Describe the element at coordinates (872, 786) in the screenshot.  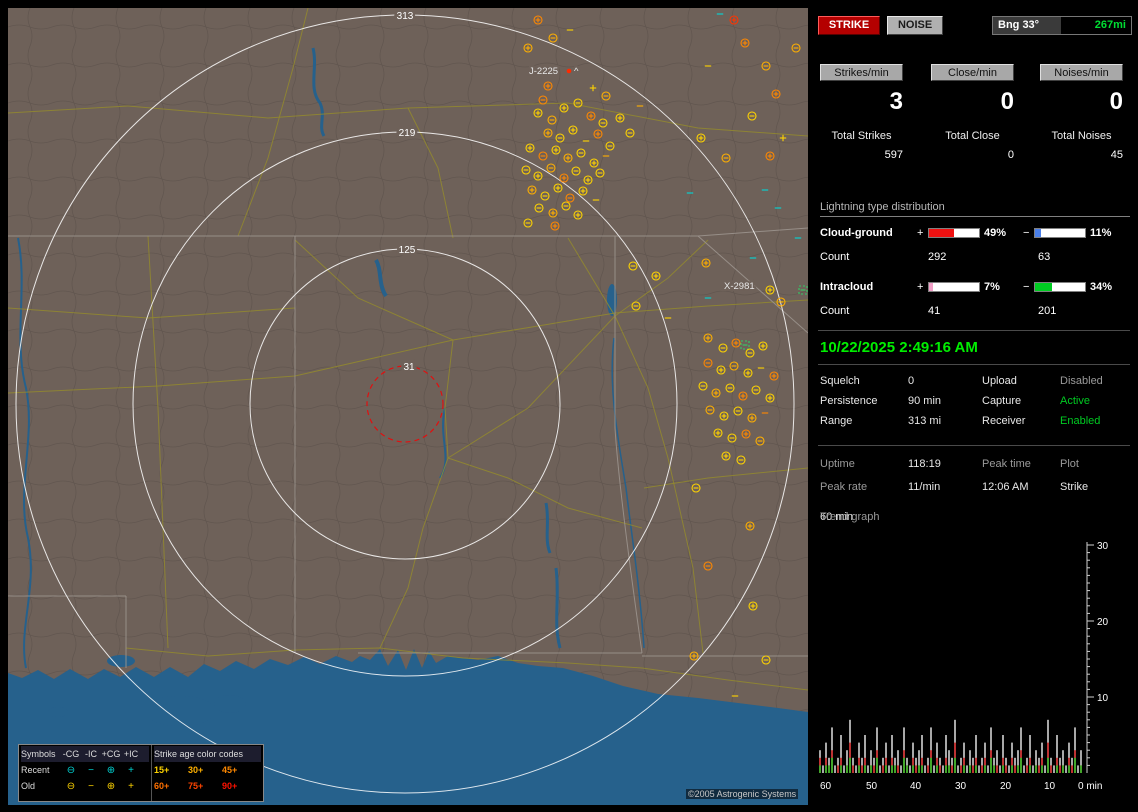
I see `svg-text: 50` at that location.